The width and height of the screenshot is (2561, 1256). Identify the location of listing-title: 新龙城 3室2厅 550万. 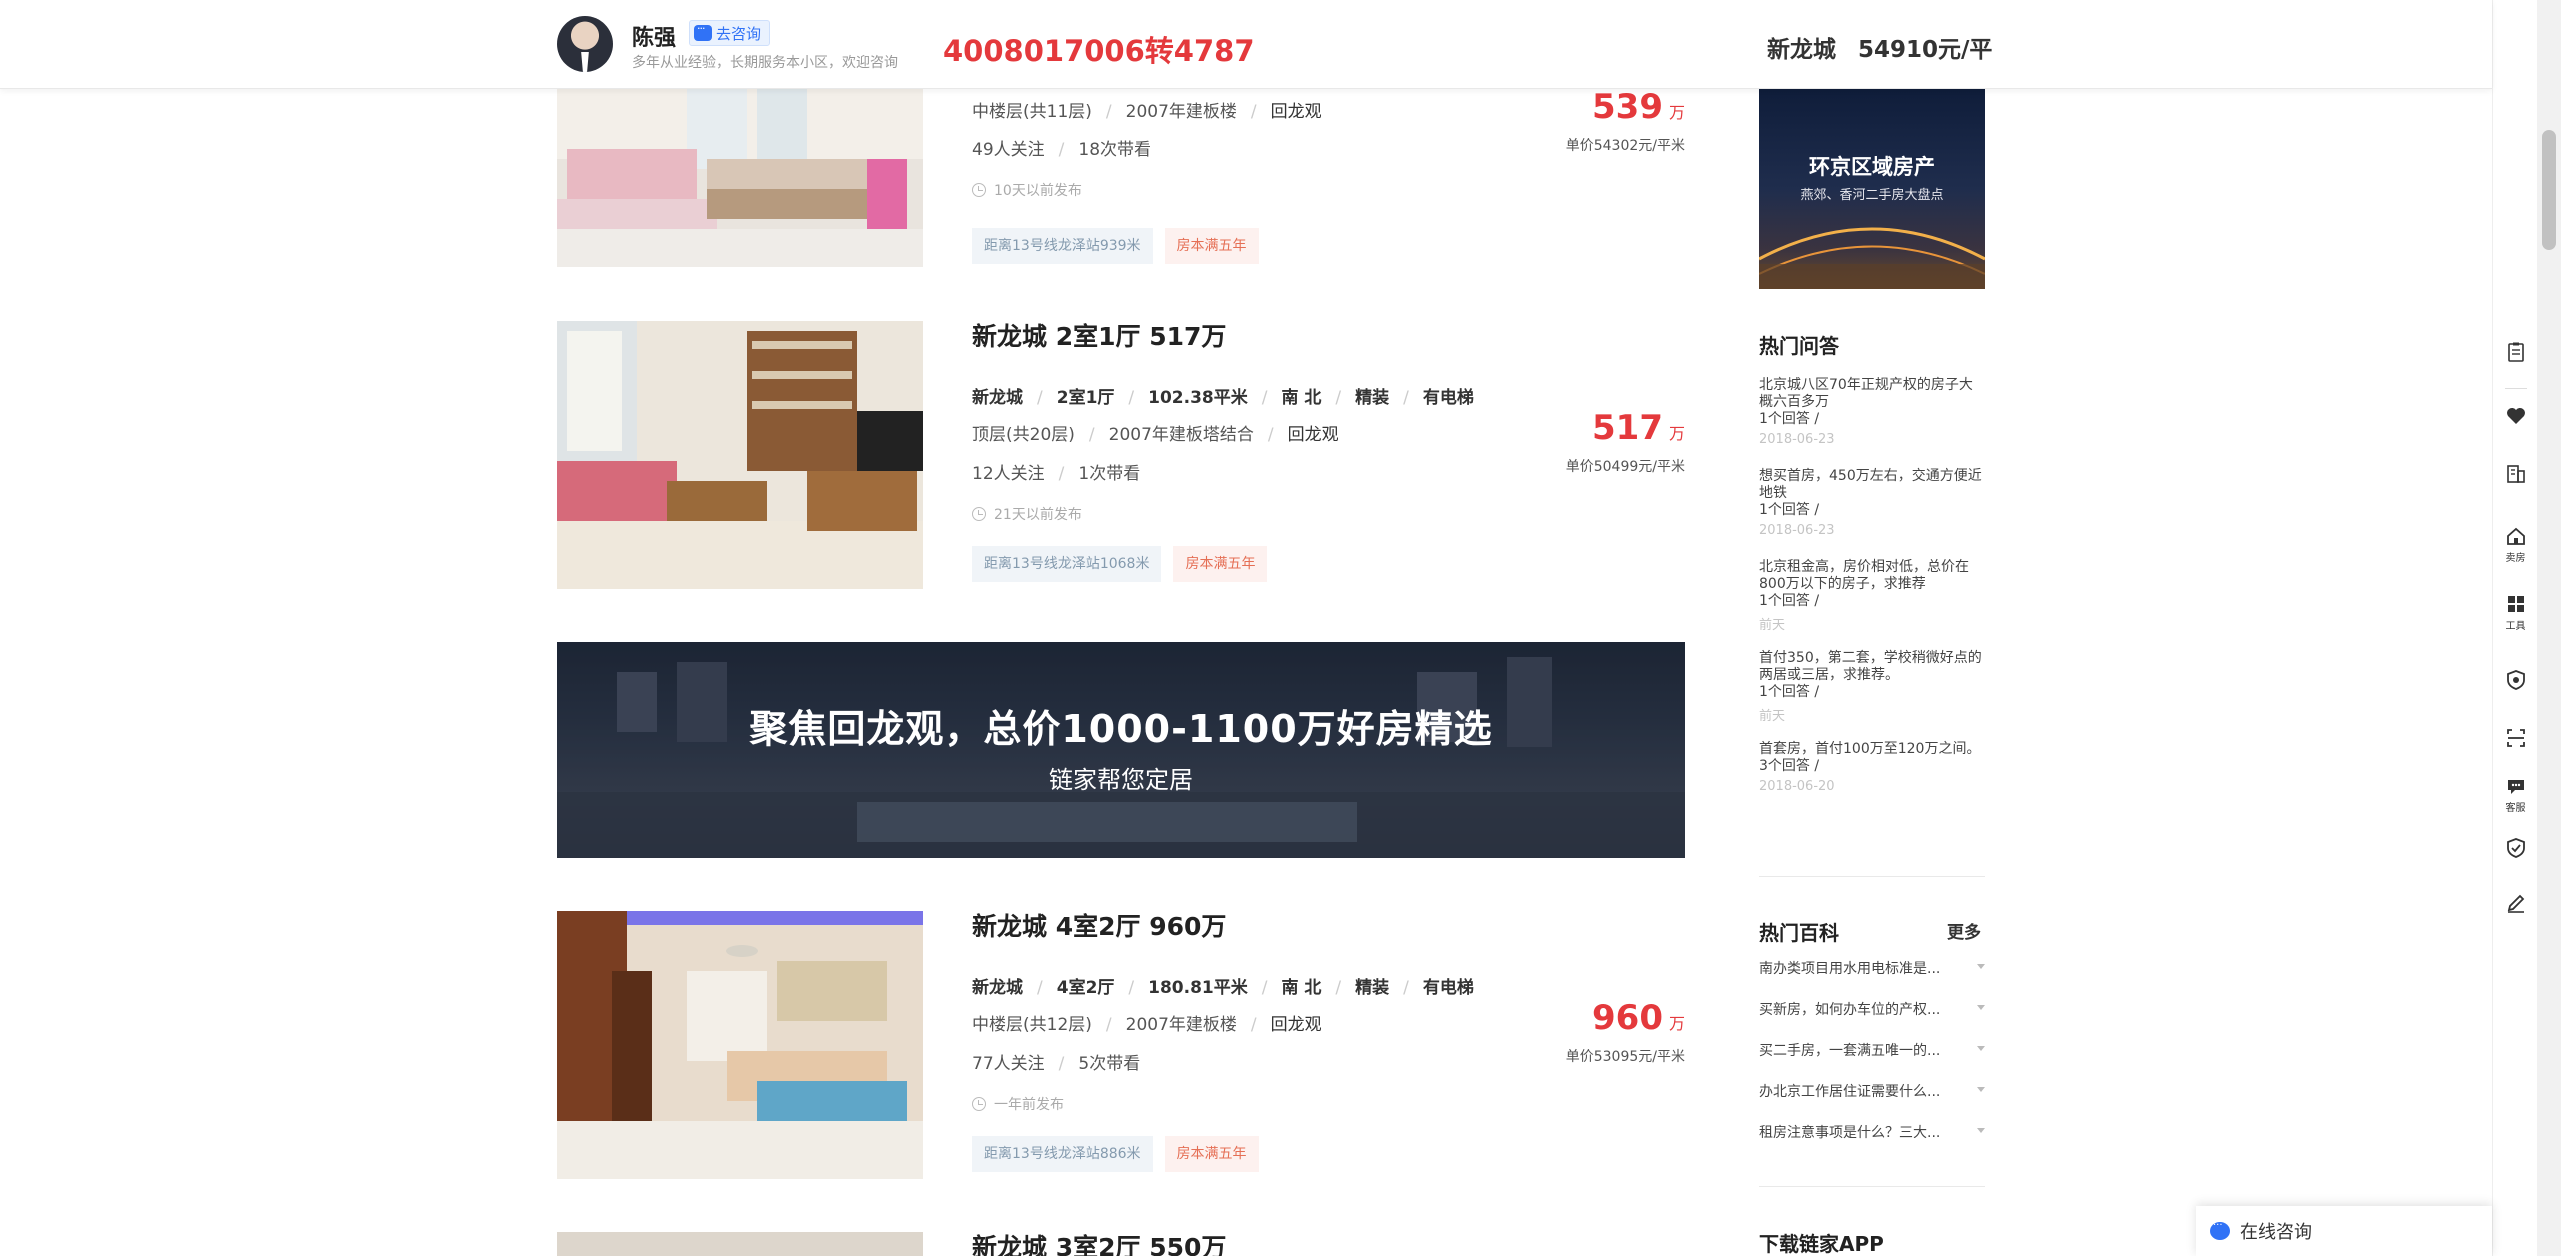
(1099, 1244).